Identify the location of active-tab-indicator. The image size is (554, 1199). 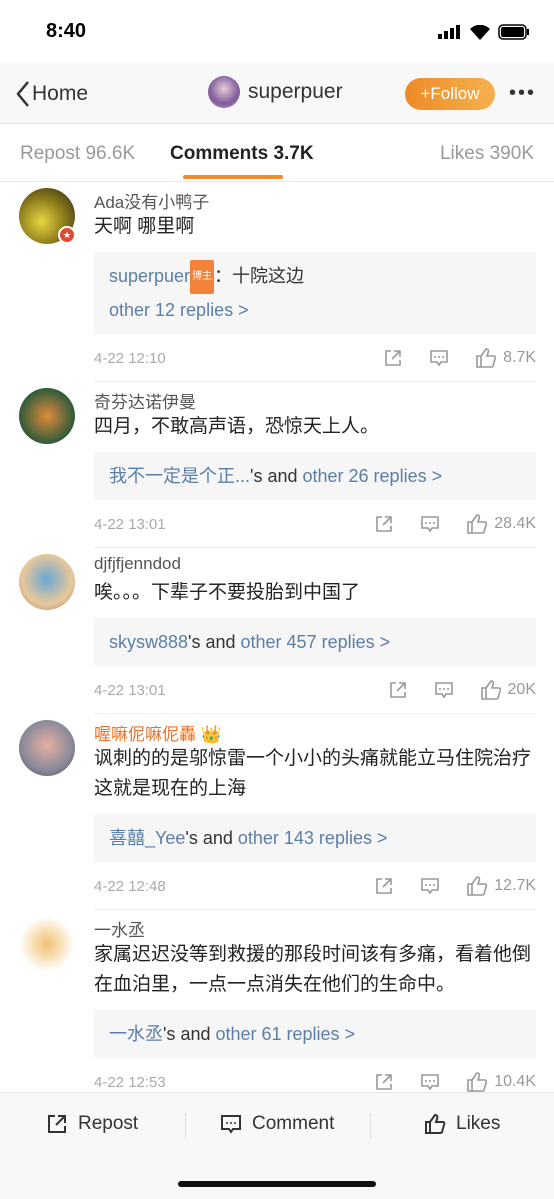
(233, 177).